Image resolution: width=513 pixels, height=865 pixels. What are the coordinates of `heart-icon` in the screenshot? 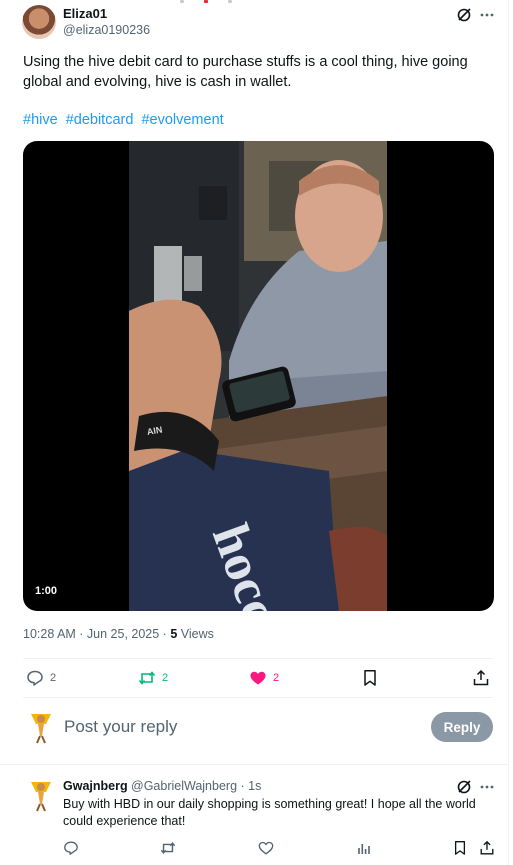 It's located at (266, 848).